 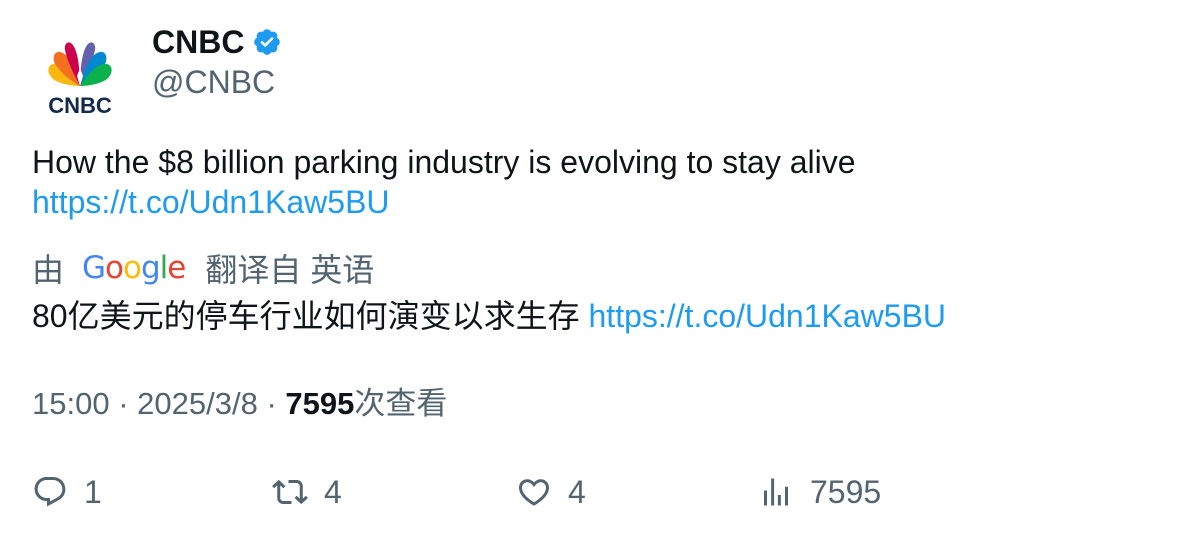 I want to click on translated-by-label: 由, so click(x=48, y=270).